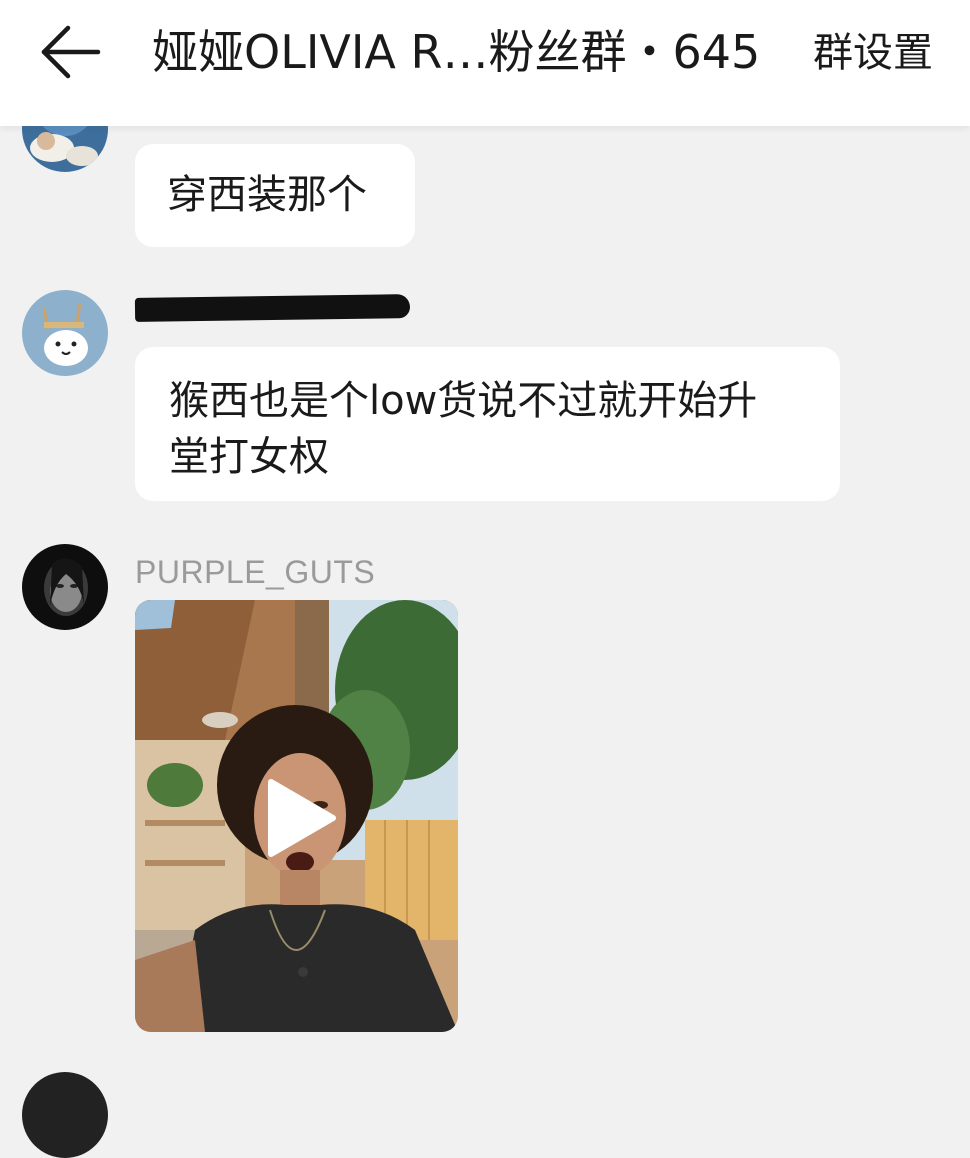  Describe the element at coordinates (301, 818) in the screenshot. I see `play-icon` at that location.